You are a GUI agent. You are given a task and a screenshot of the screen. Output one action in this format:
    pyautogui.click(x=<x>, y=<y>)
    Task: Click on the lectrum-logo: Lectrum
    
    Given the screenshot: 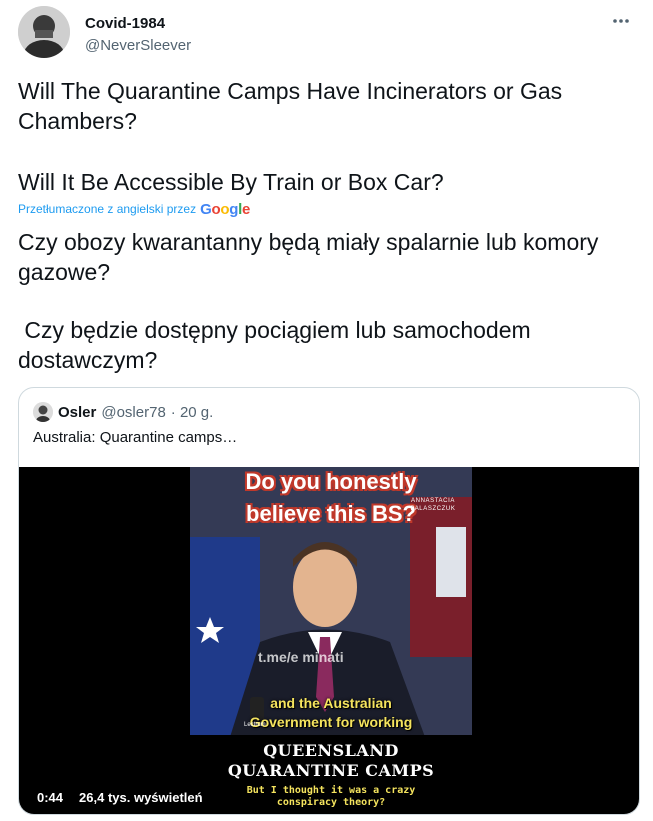 What is the action you would take?
    pyautogui.click(x=255, y=725)
    